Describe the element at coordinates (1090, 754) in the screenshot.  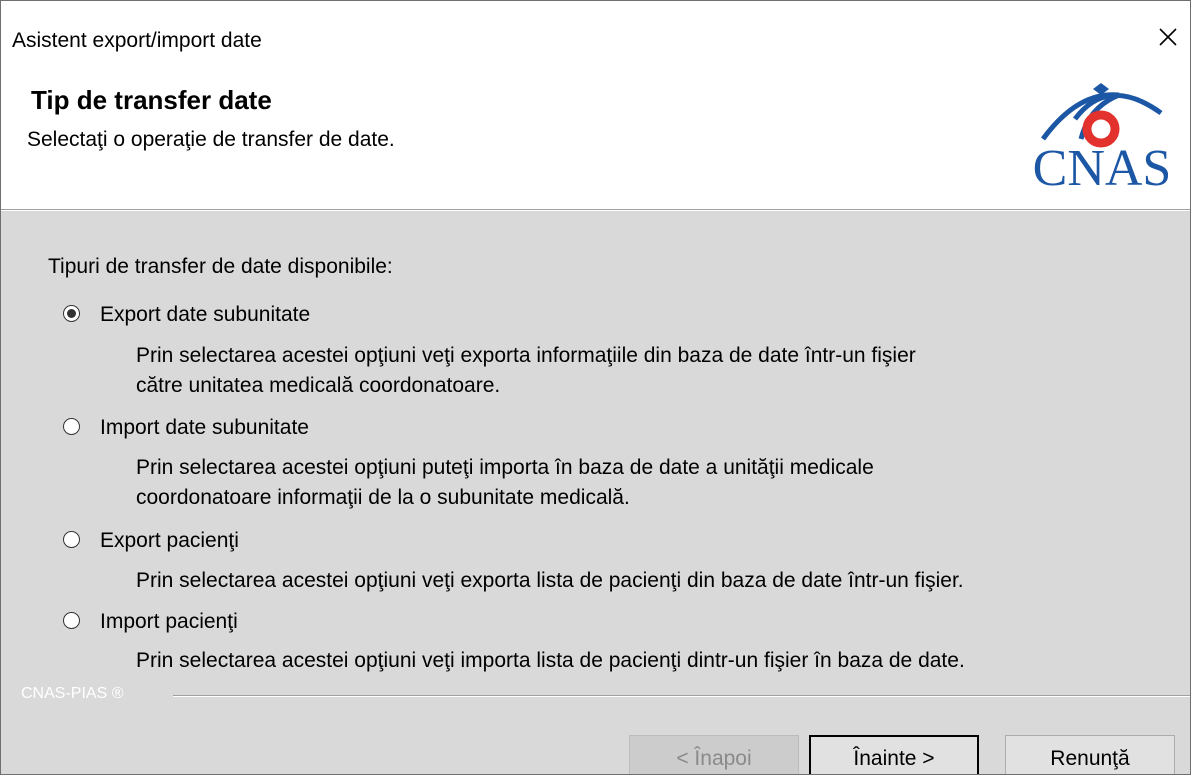
I see `cancel-button: Renunţă` at that location.